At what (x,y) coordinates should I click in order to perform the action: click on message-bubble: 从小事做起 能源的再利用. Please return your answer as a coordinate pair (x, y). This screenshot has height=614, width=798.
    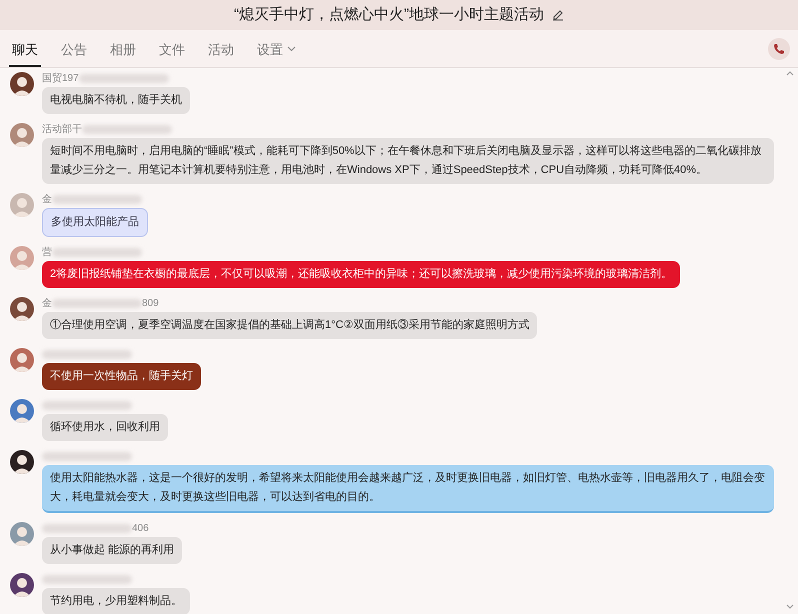
    Looking at the image, I should click on (112, 550).